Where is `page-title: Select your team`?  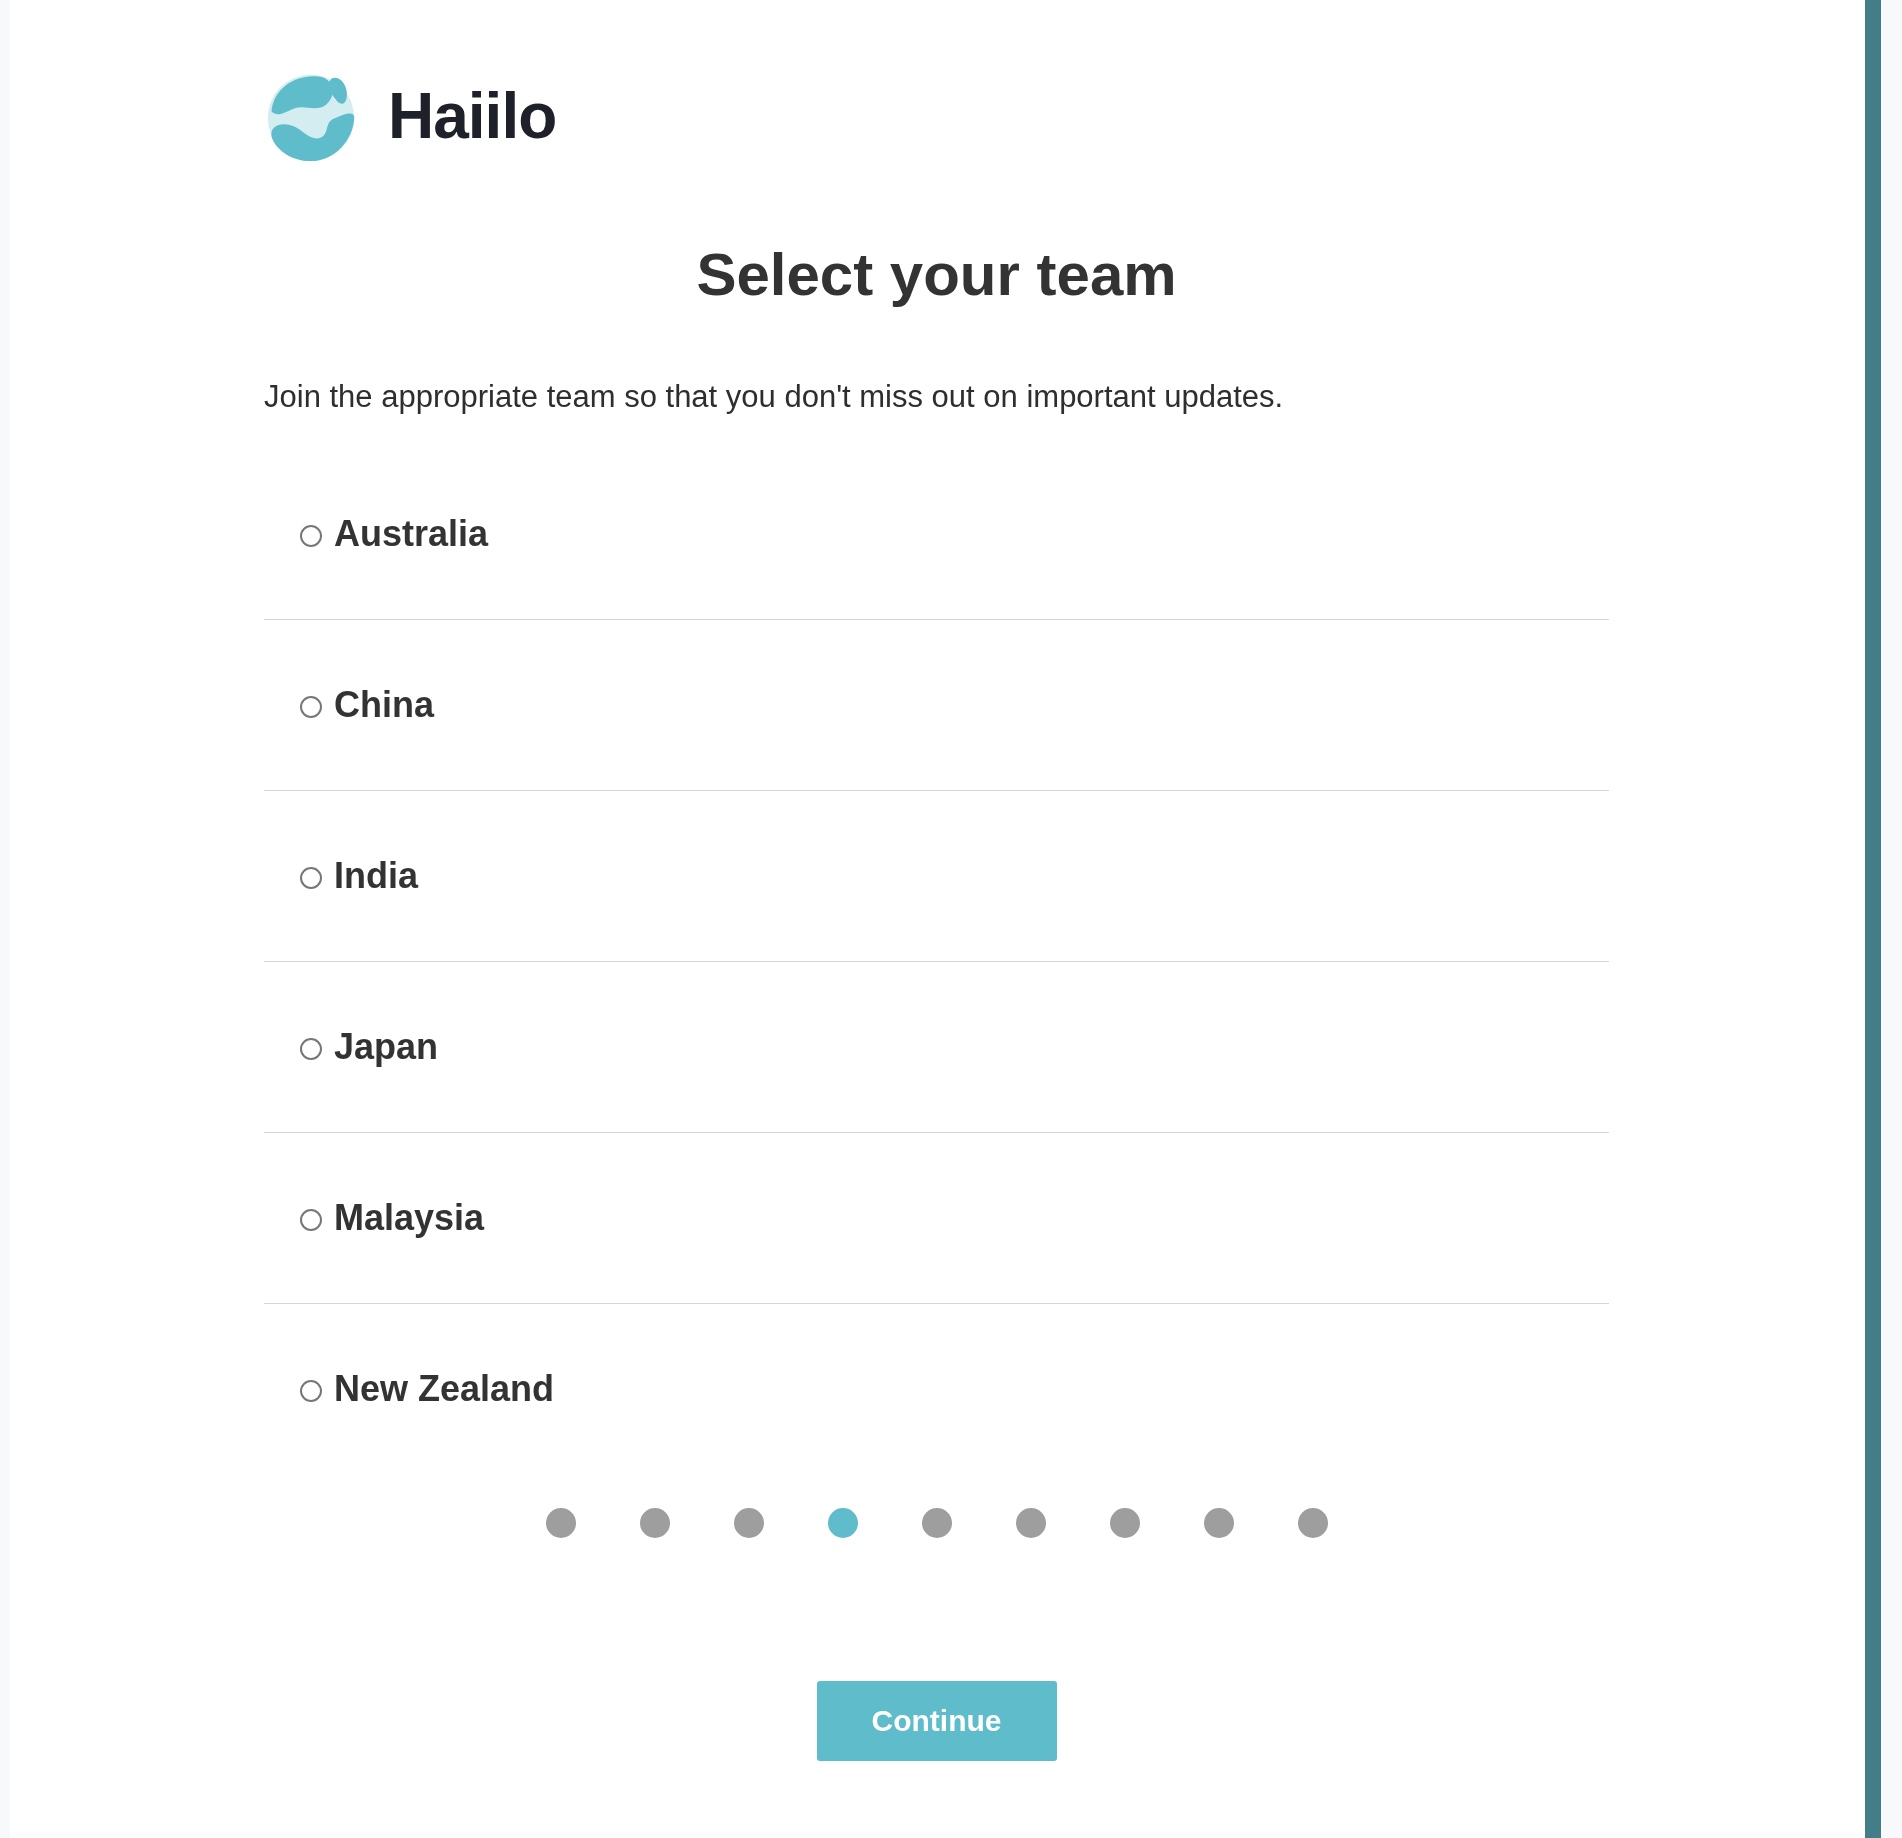
page-title: Select your team is located at coordinates (936, 274).